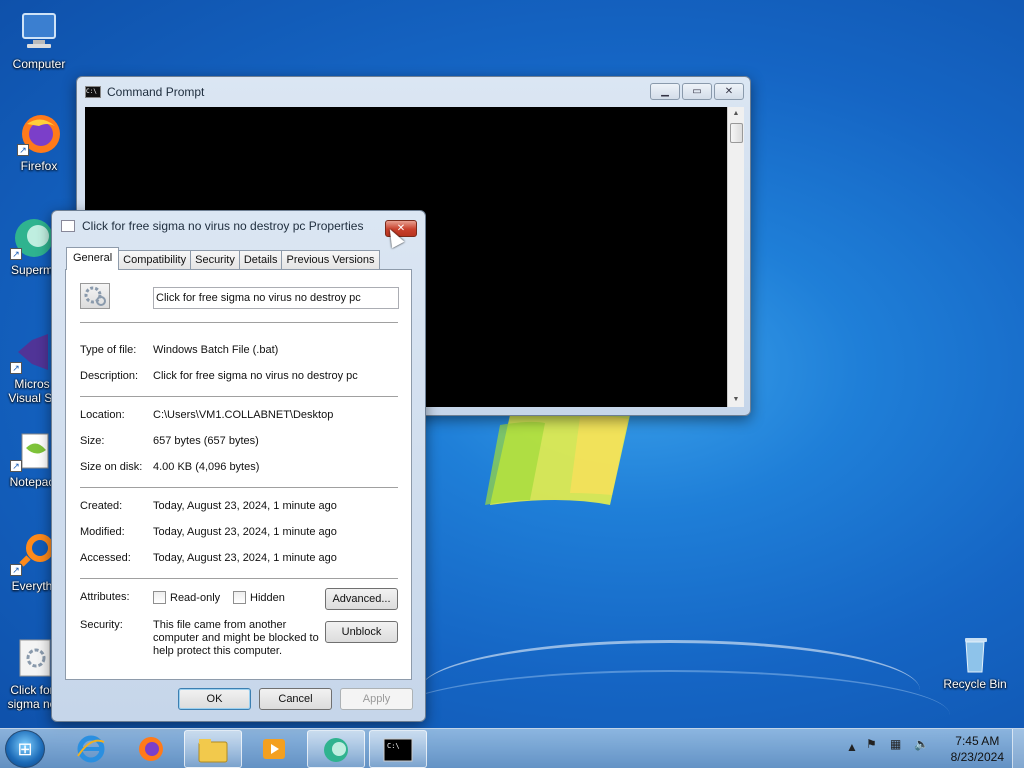 The width and height of the screenshot is (1024, 768). Describe the element at coordinates (92, 441) in the screenshot. I see `size-label: Size:` at that location.